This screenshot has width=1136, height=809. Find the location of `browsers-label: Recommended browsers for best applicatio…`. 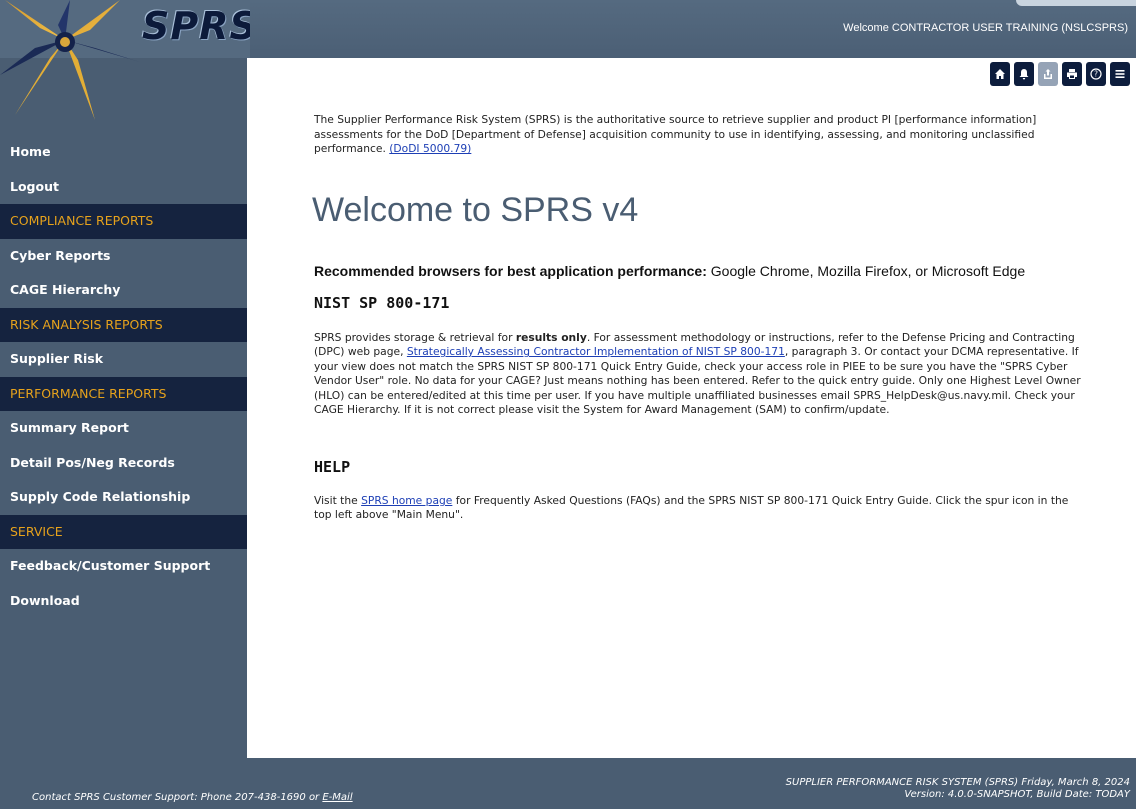

browsers-label: Recommended browsers for best applicatio… is located at coordinates (510, 271).